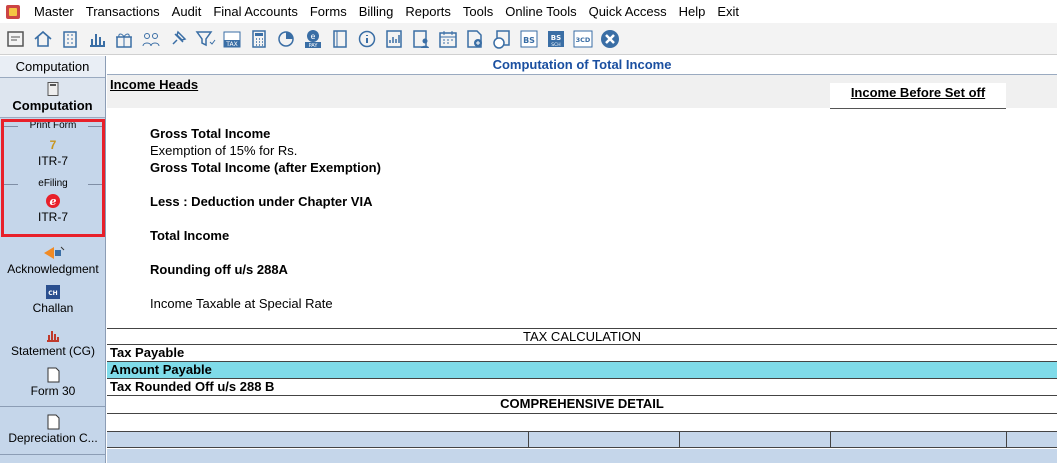 This screenshot has height=463, width=1057. Describe the element at coordinates (728, 11) in the screenshot. I see `menu-exit: Exit` at that location.